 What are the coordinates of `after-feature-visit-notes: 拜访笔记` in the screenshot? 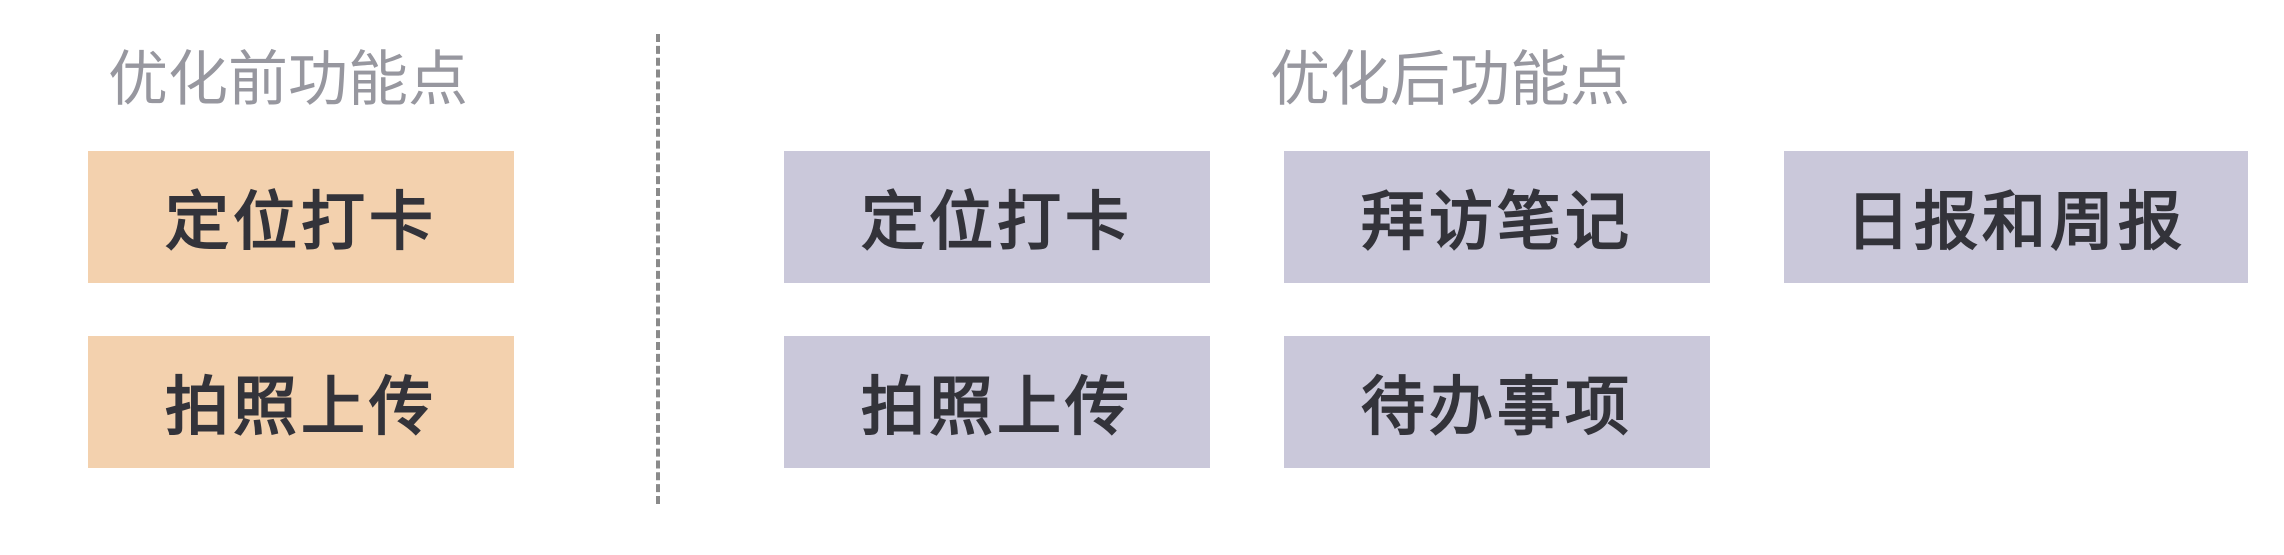 It's located at (1497, 217).